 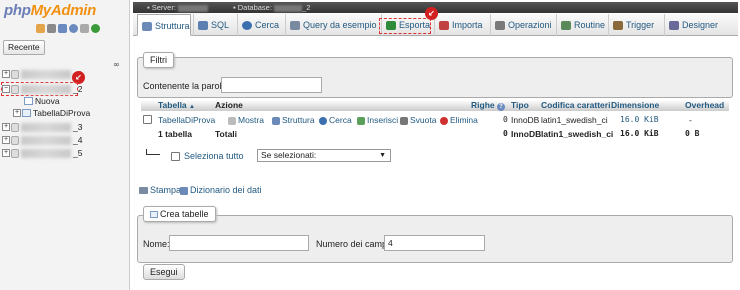 What do you see at coordinates (50, 10) in the screenshot?
I see `phpmyadmin-logo: phpMyAdmin` at bounding box center [50, 10].